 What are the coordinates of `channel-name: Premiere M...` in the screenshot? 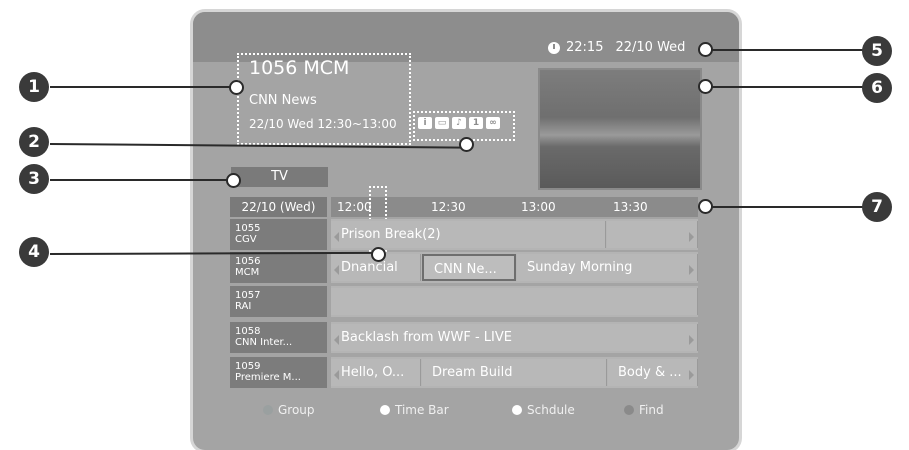 It's located at (268, 377).